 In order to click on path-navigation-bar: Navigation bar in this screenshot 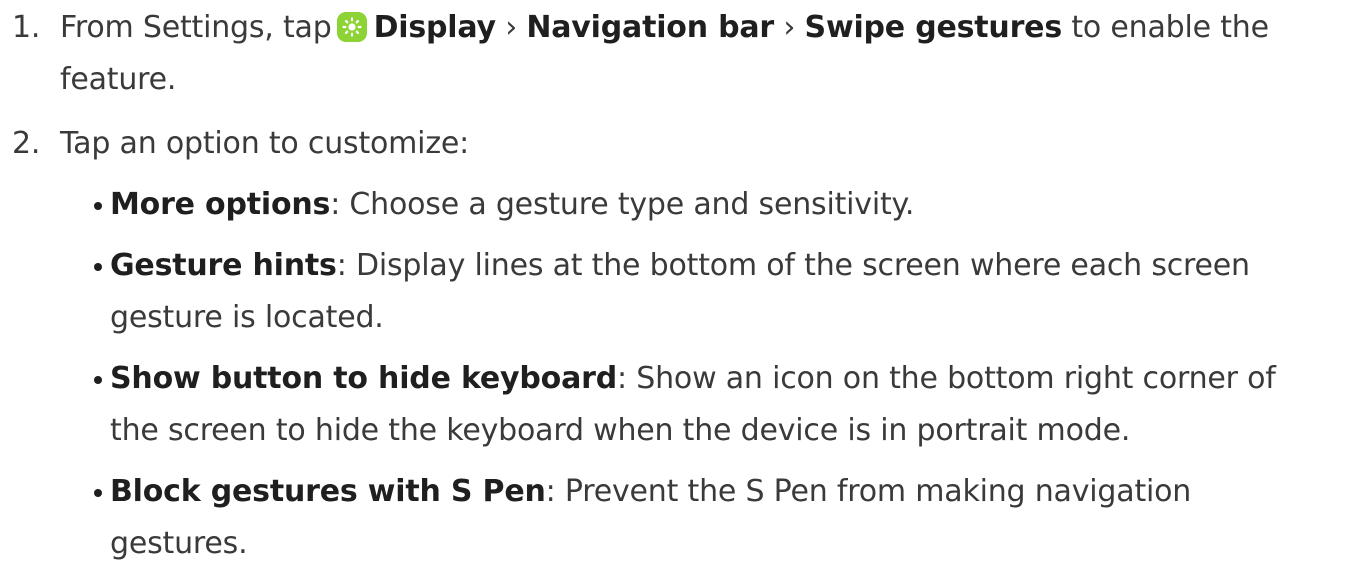, I will do `click(650, 27)`.